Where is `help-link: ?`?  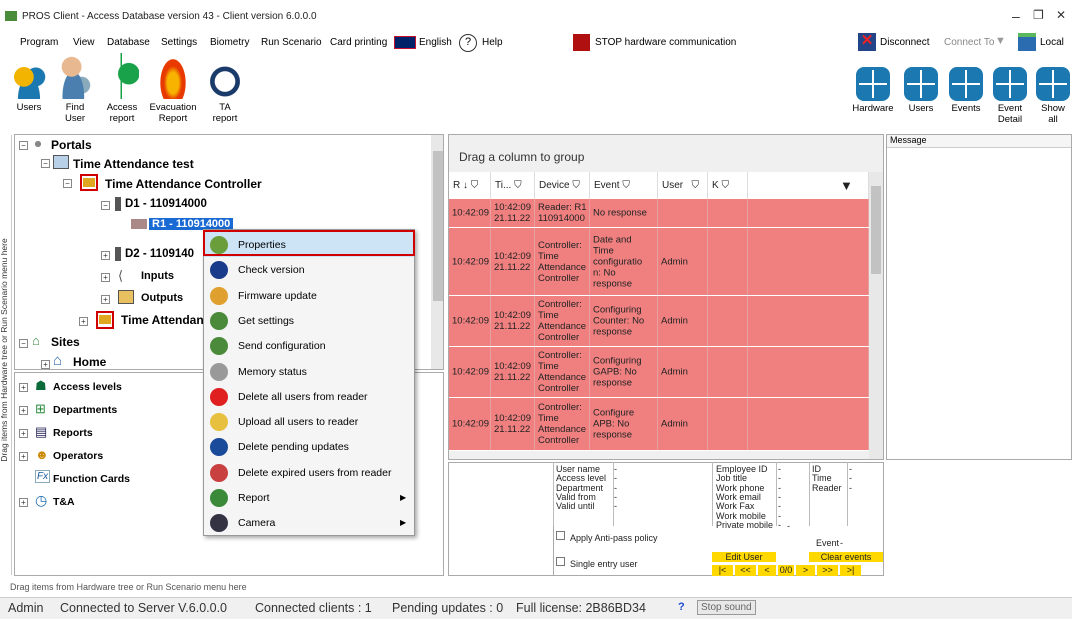 help-link: ? is located at coordinates (681, 607).